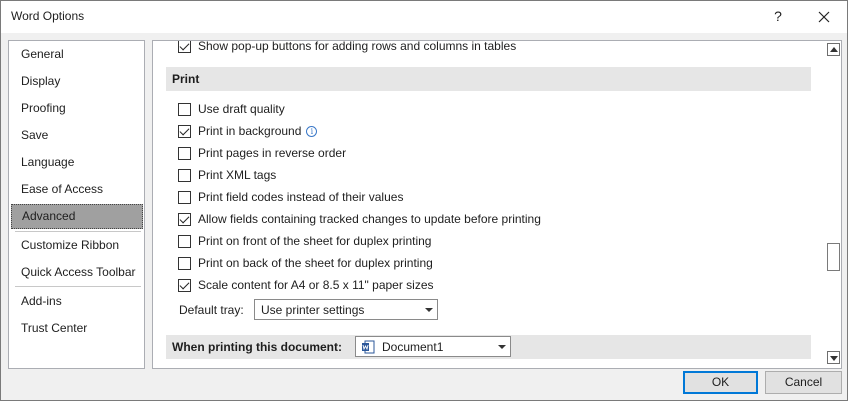  Describe the element at coordinates (77, 54) in the screenshot. I see `nav-item-general: General` at that location.